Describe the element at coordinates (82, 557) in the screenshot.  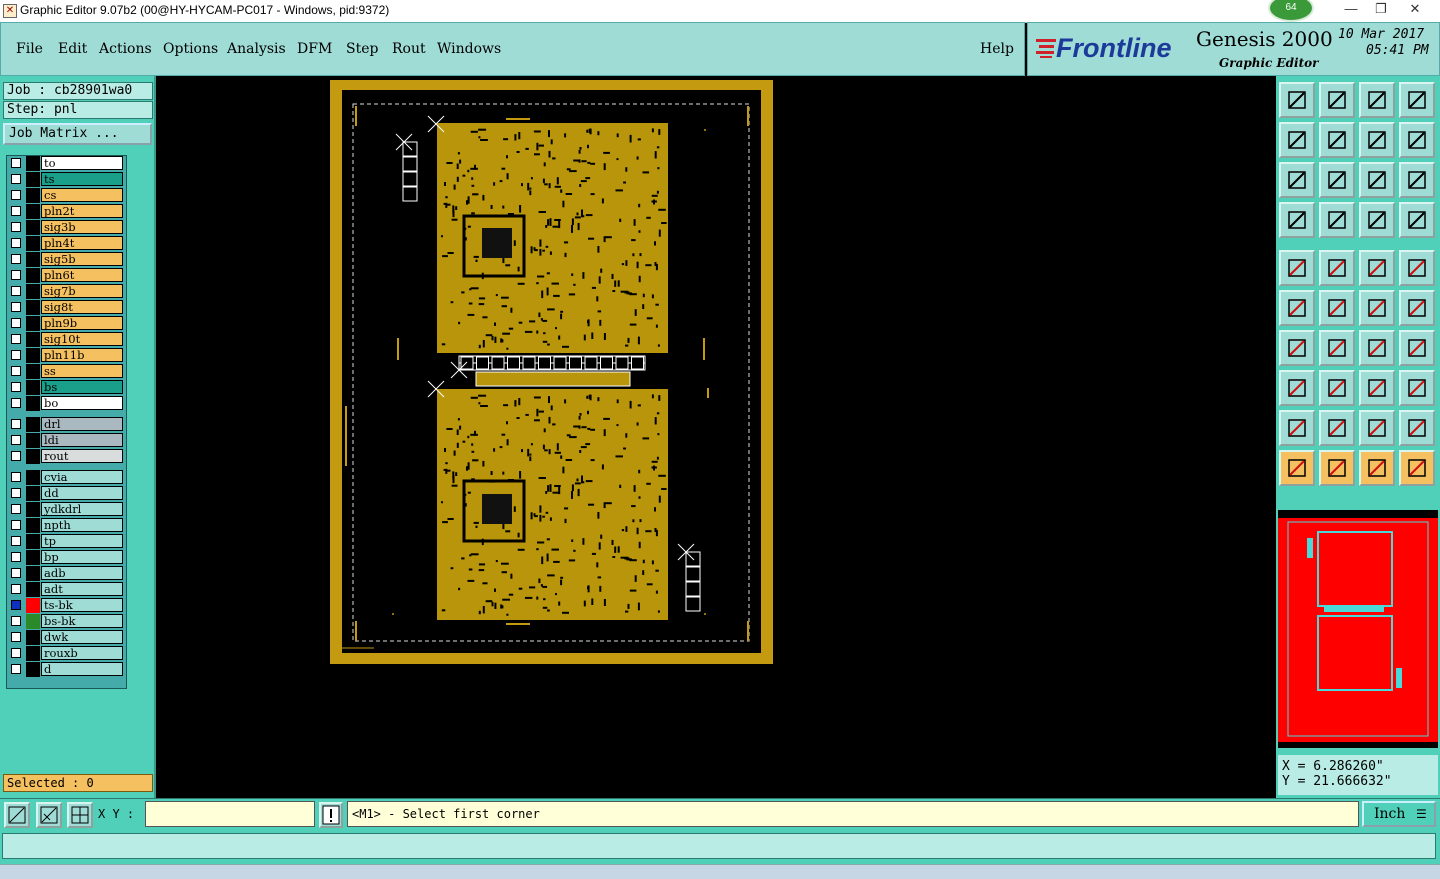
I see `layer-name: bp` at that location.